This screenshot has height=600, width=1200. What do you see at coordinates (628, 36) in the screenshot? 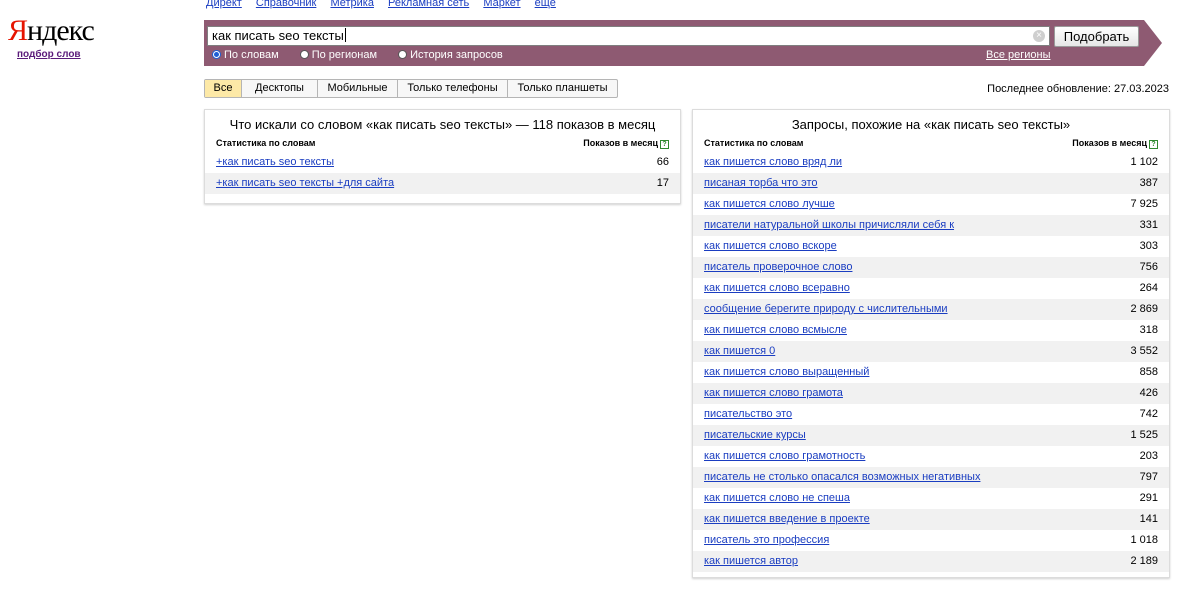
I see `search-input: как писать seo тексты` at bounding box center [628, 36].